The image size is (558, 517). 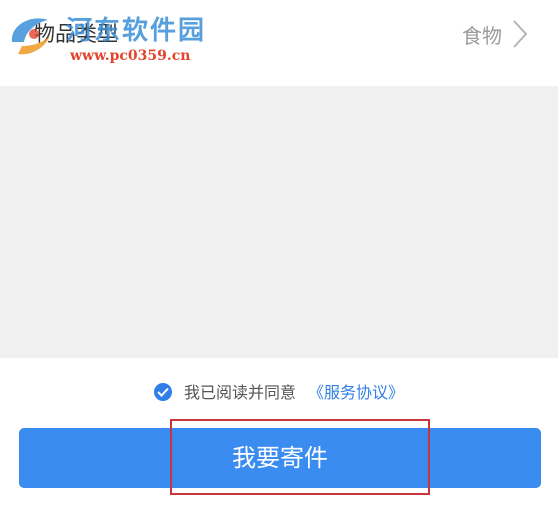 I want to click on send-package-button: 我要寄件, so click(x=280, y=458).